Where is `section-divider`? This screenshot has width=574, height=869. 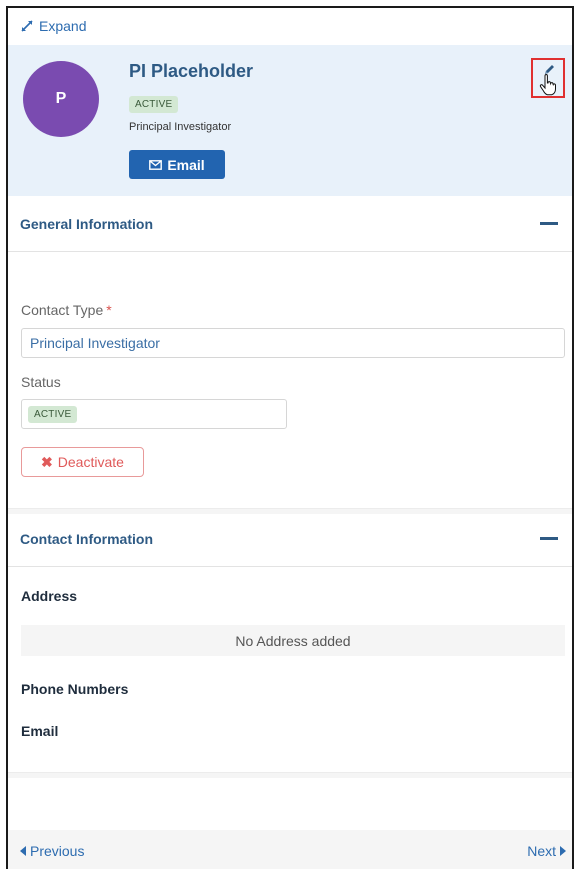 section-divider is located at coordinates (290, 775).